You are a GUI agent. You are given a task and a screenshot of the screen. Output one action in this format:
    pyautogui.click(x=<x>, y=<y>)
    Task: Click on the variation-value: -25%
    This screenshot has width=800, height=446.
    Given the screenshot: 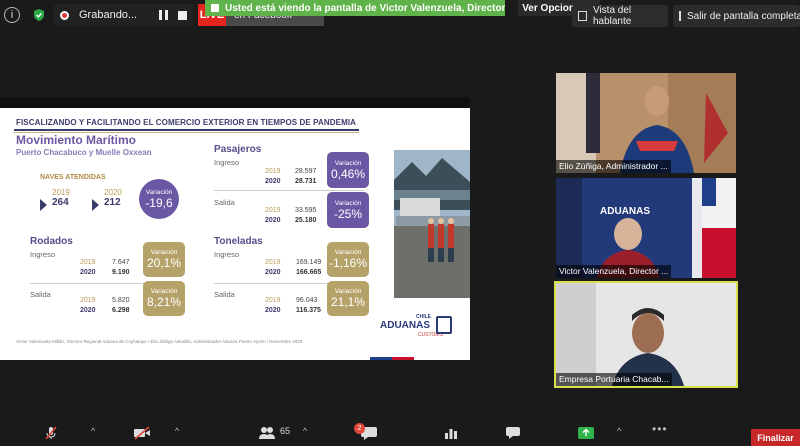 What is the action you would take?
    pyautogui.click(x=347, y=213)
    